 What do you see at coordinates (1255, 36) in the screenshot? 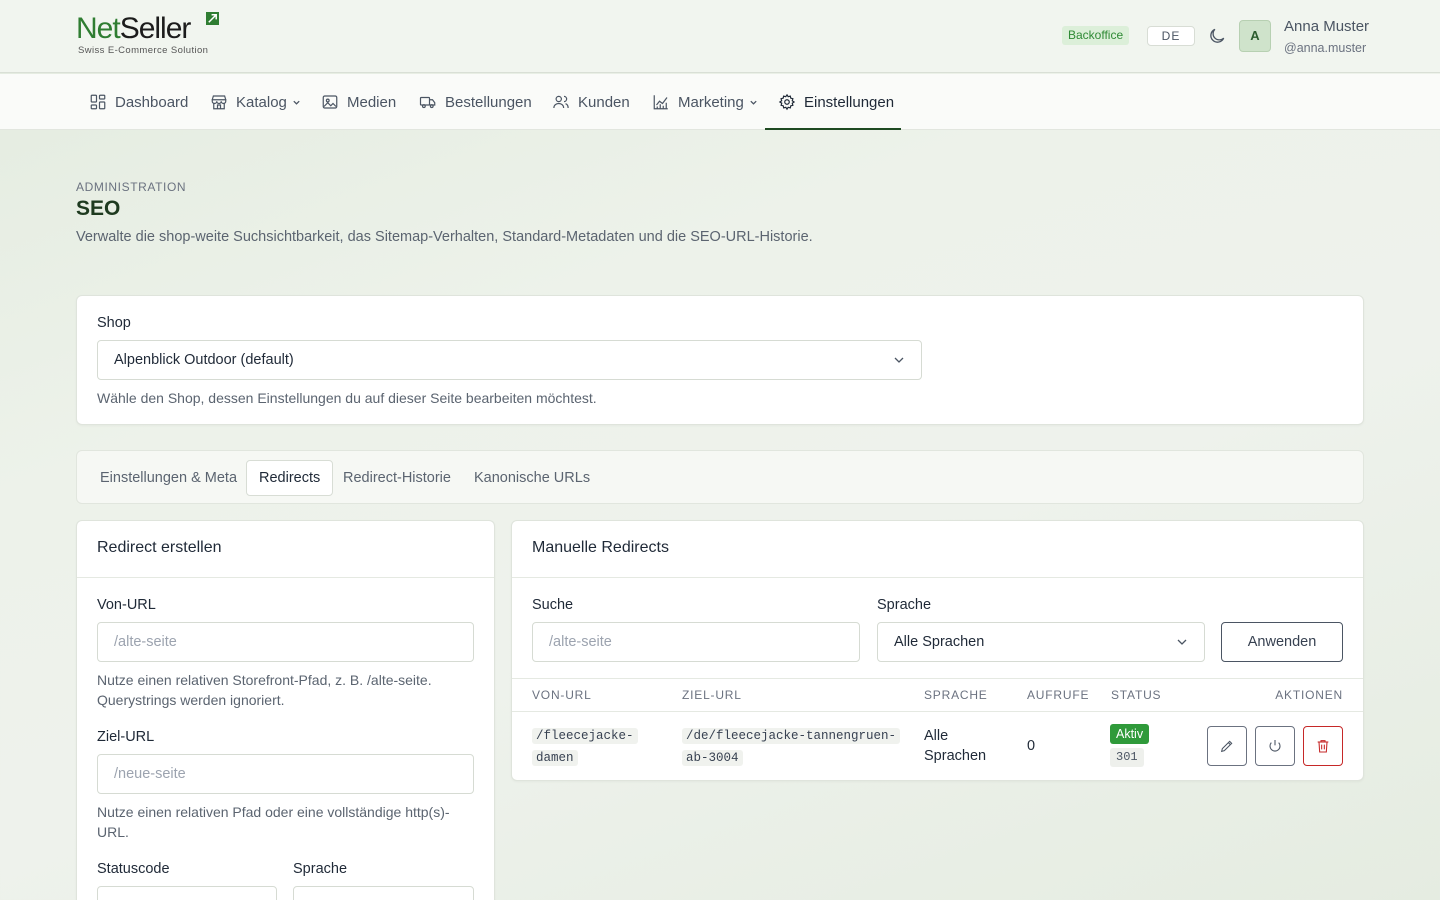
I see `avatar: A` at bounding box center [1255, 36].